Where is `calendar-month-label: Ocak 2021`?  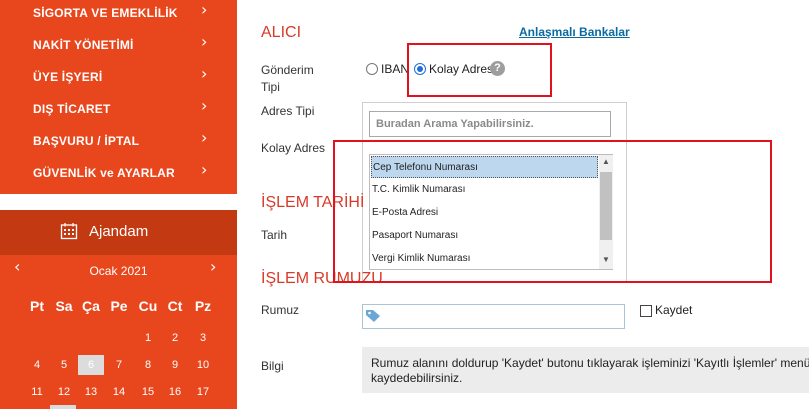
calendar-month-label: Ocak 2021 is located at coordinates (118, 271).